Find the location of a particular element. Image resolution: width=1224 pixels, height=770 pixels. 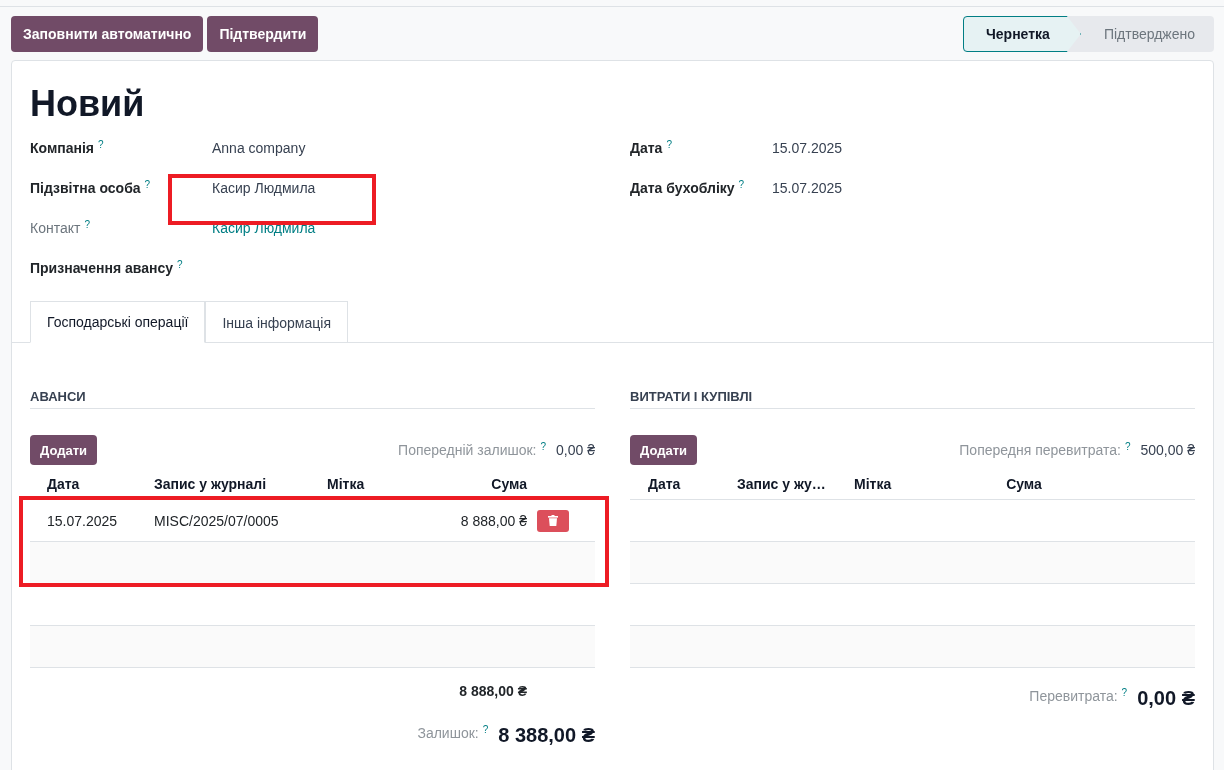

field-label: Дата is located at coordinates (646, 148).